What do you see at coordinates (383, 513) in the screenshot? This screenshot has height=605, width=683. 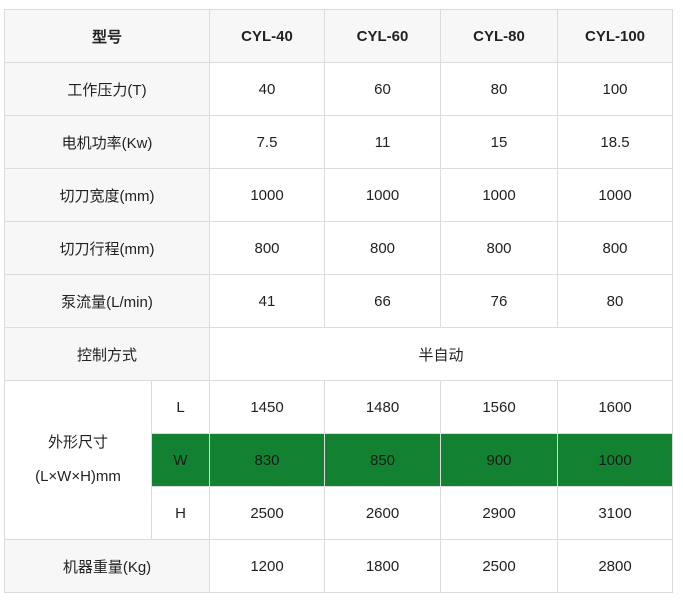 I see `cell: 2600` at bounding box center [383, 513].